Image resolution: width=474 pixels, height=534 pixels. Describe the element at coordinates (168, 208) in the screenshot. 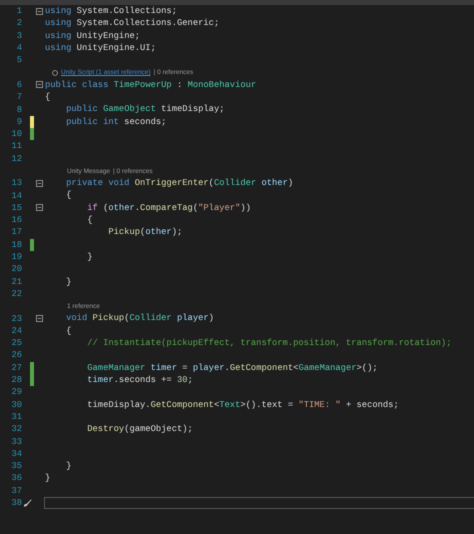

I see `code-line: if (other.CompareTag("Player"))` at that location.